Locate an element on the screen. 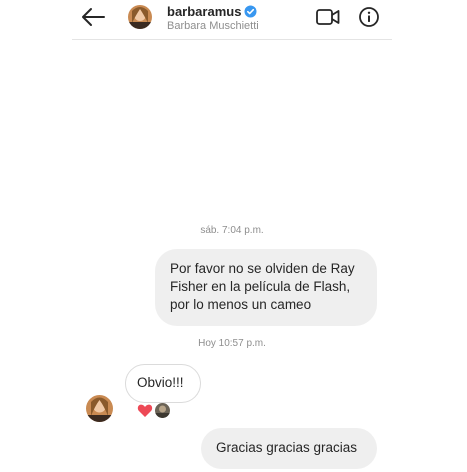 The height and width of the screenshot is (472, 467). sender-avatar is located at coordinates (99, 408).